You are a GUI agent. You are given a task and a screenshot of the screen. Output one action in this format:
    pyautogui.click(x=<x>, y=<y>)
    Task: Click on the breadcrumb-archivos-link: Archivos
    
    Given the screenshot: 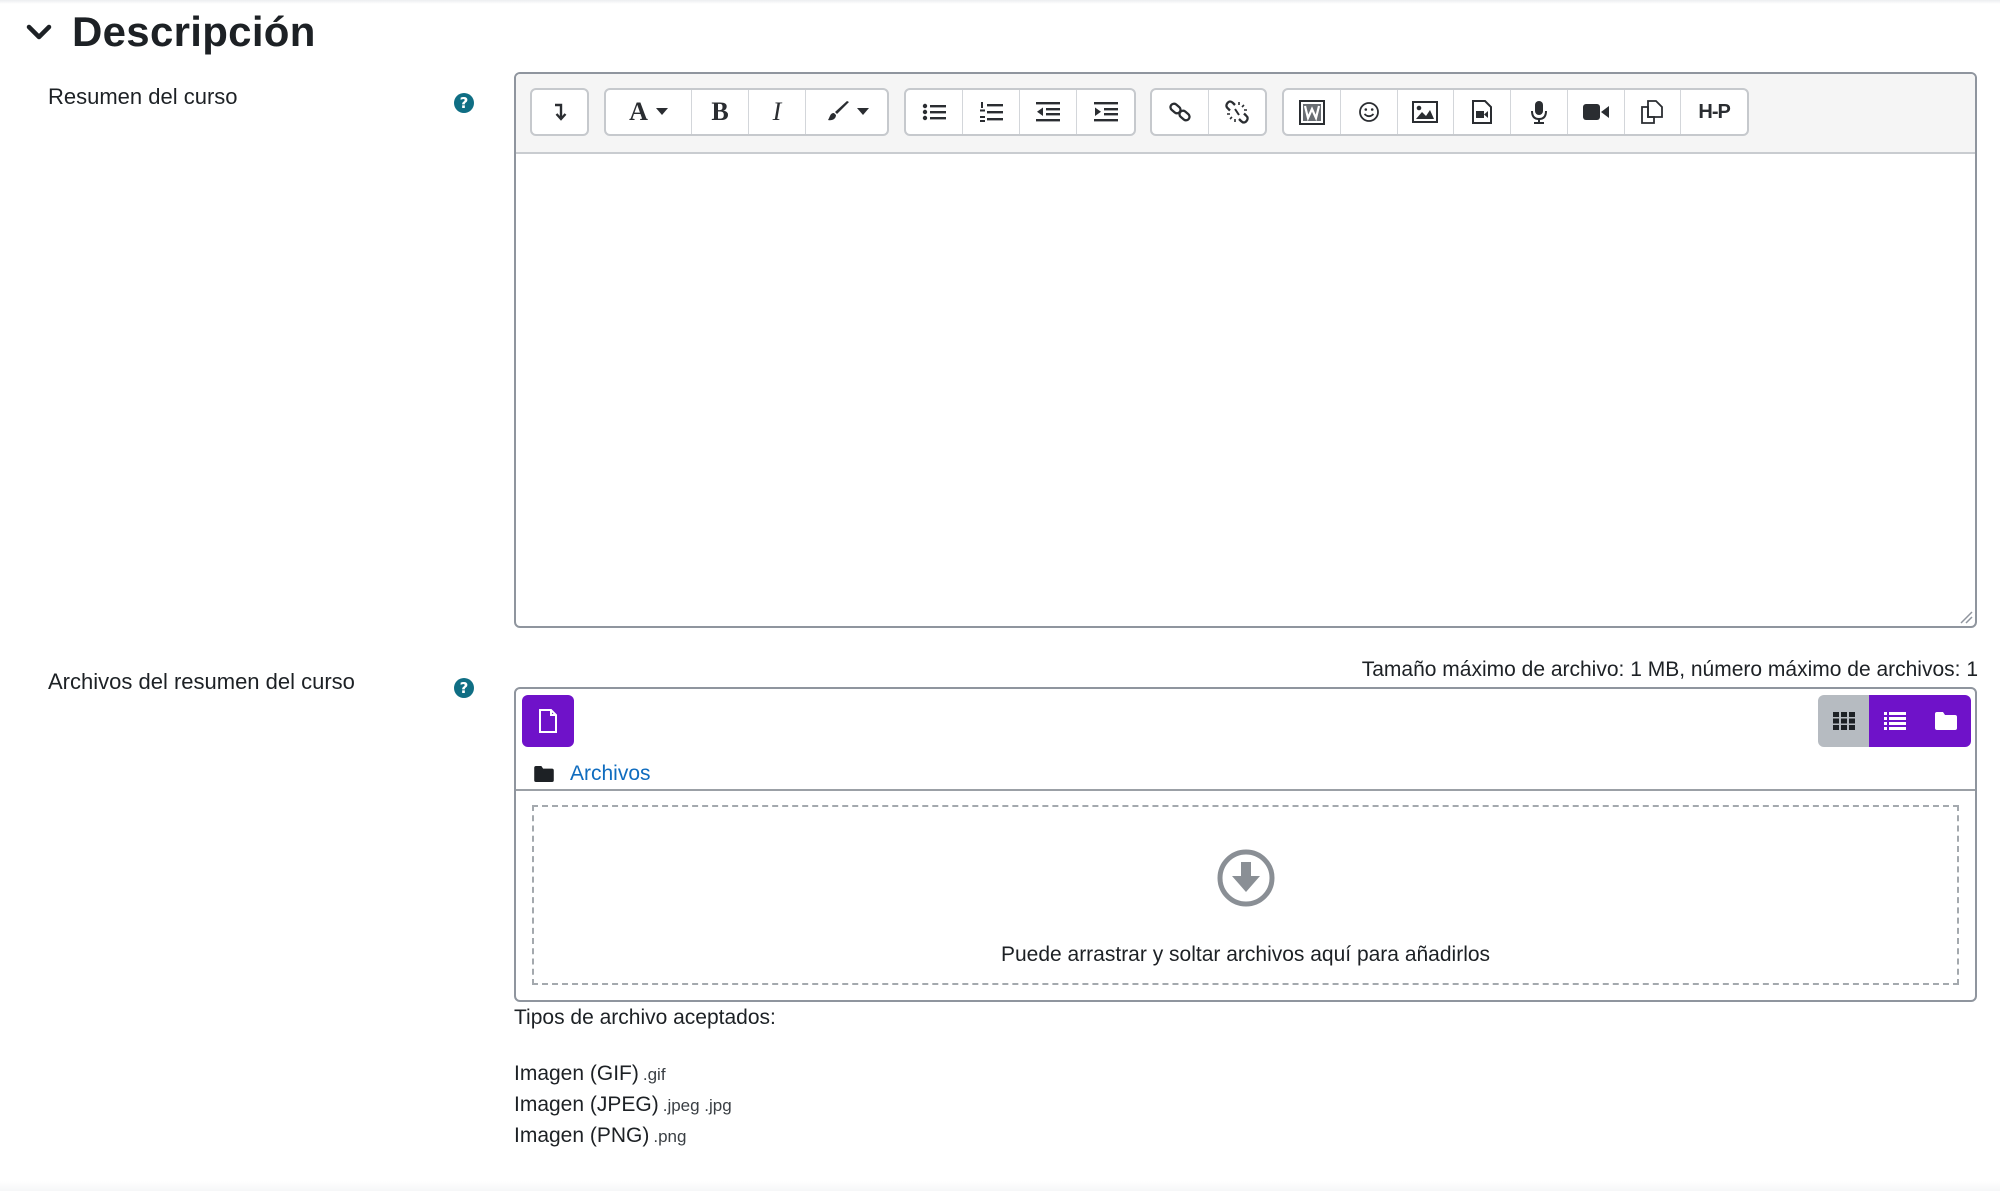 What is the action you would take?
    pyautogui.click(x=610, y=774)
    